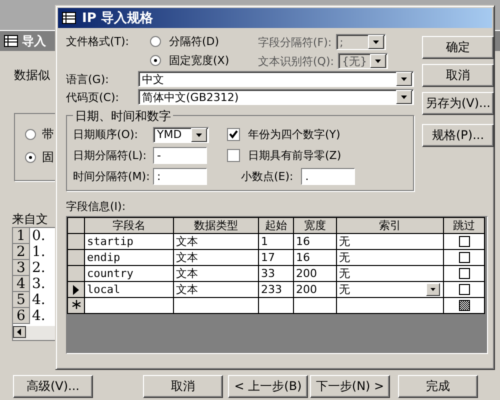 The width and height of the screenshot is (500, 400). Describe the element at coordinates (198, 60) in the screenshot. I see `radio-option: 固定宽度(X)` at that location.